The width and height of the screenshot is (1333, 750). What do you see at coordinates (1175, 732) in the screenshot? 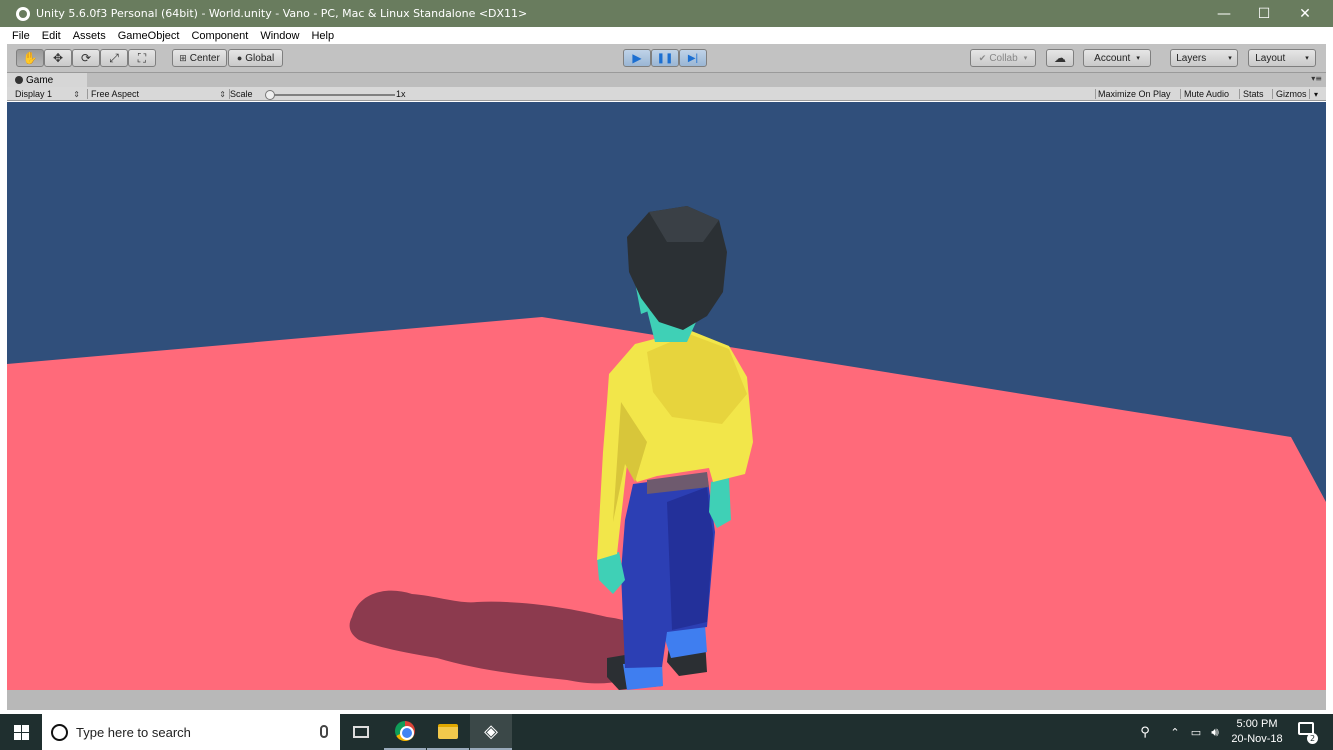
I see `show-hidden-icons-chevron-icon: ⌃` at bounding box center [1175, 732].